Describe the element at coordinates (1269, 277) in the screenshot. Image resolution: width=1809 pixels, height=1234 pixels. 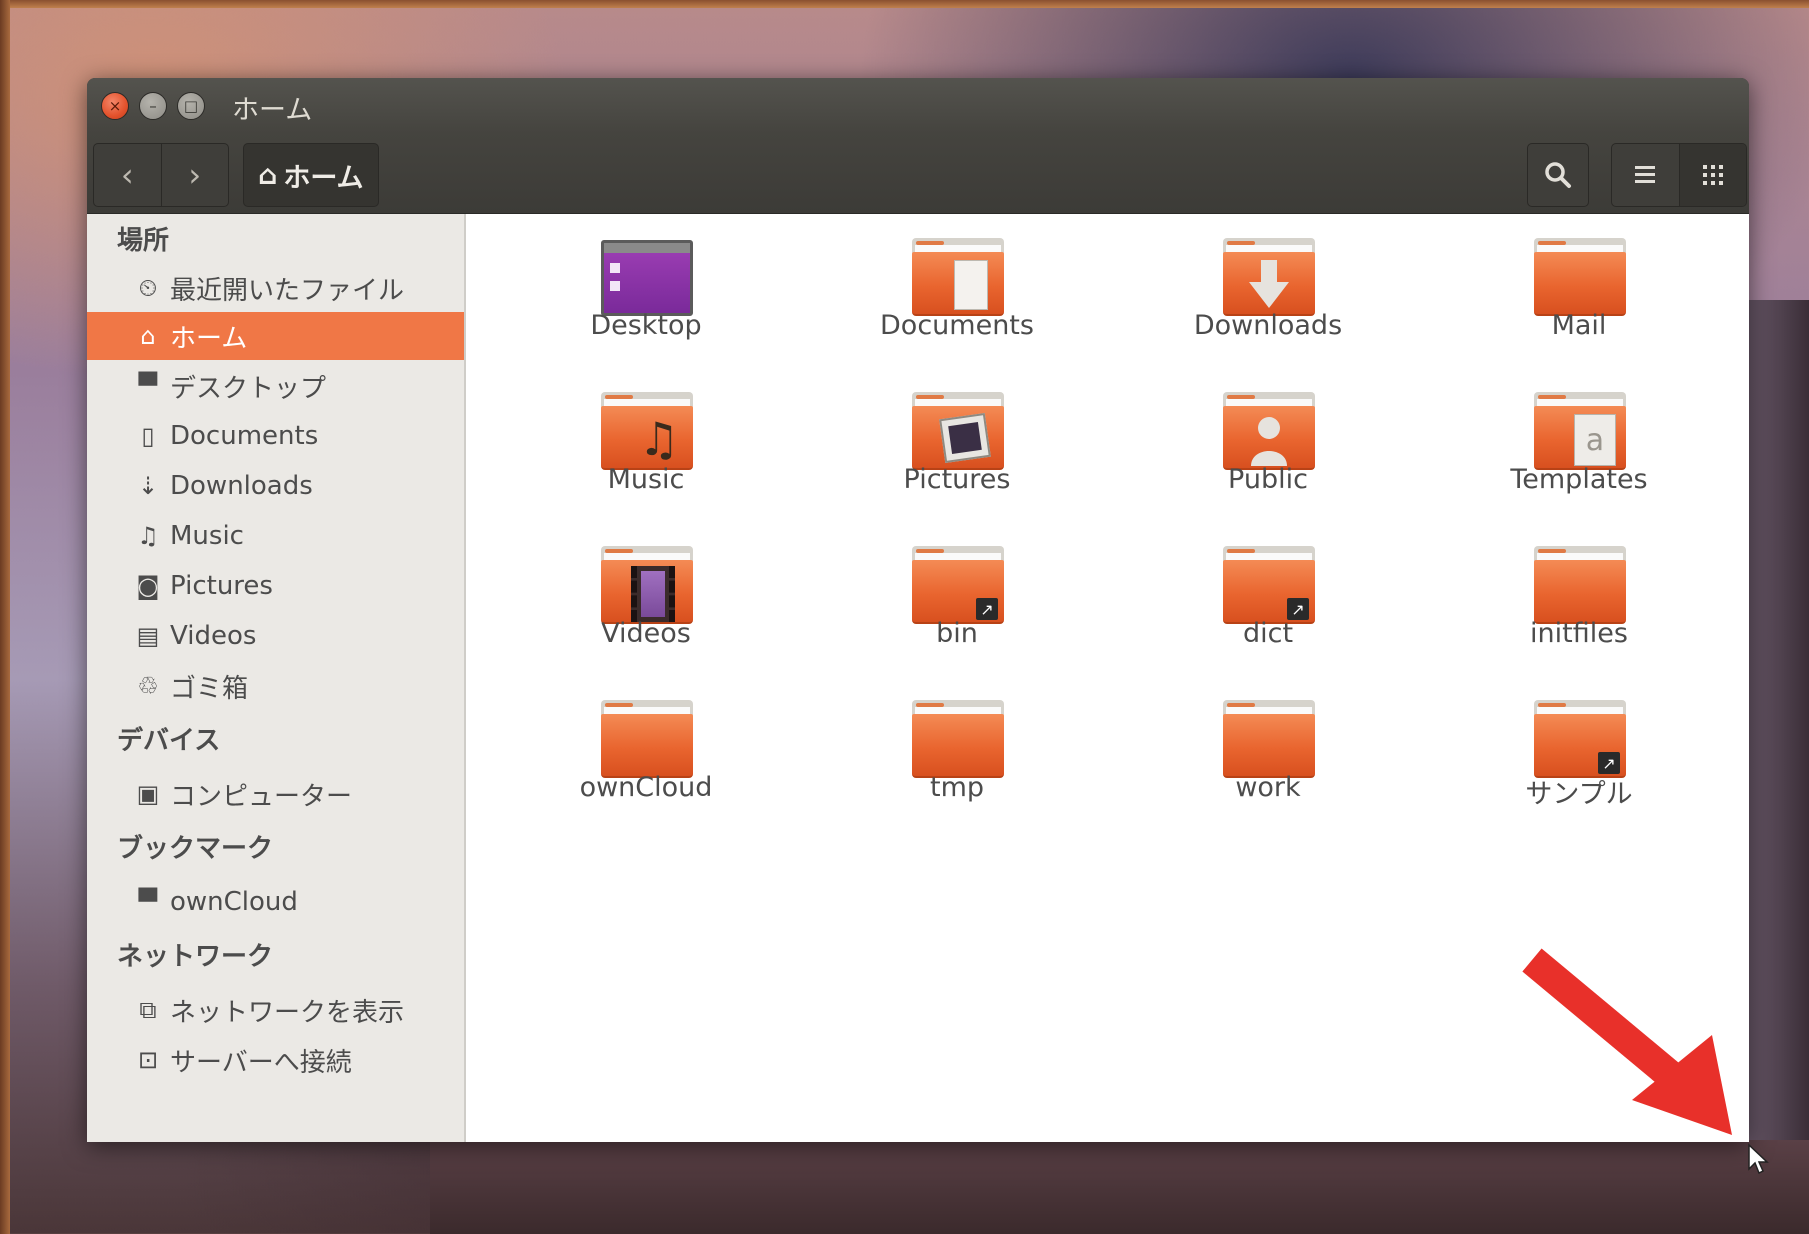
I see `folder-downloads-icon` at that location.